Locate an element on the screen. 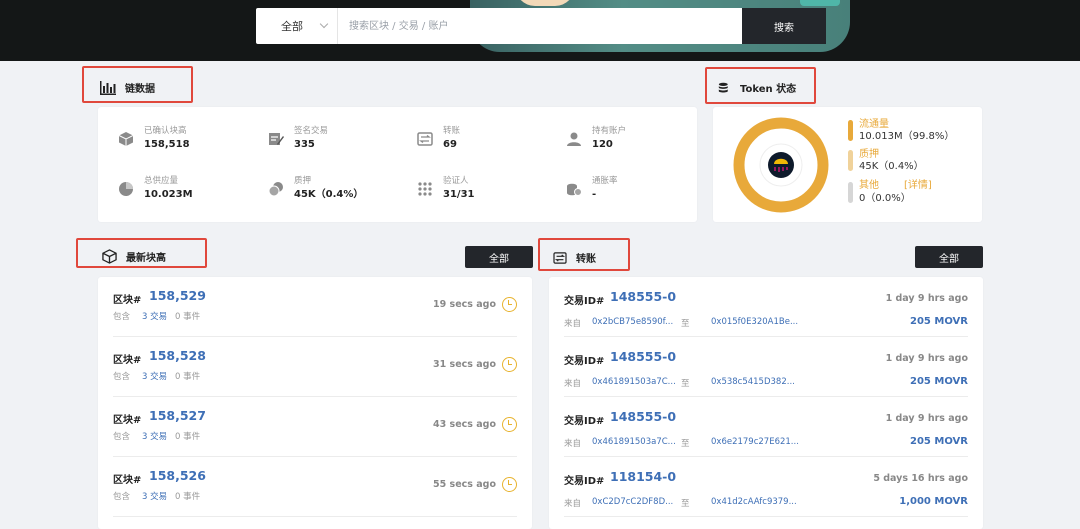 This screenshot has width=1080, height=529. block-number: 158,529 is located at coordinates (177, 295).